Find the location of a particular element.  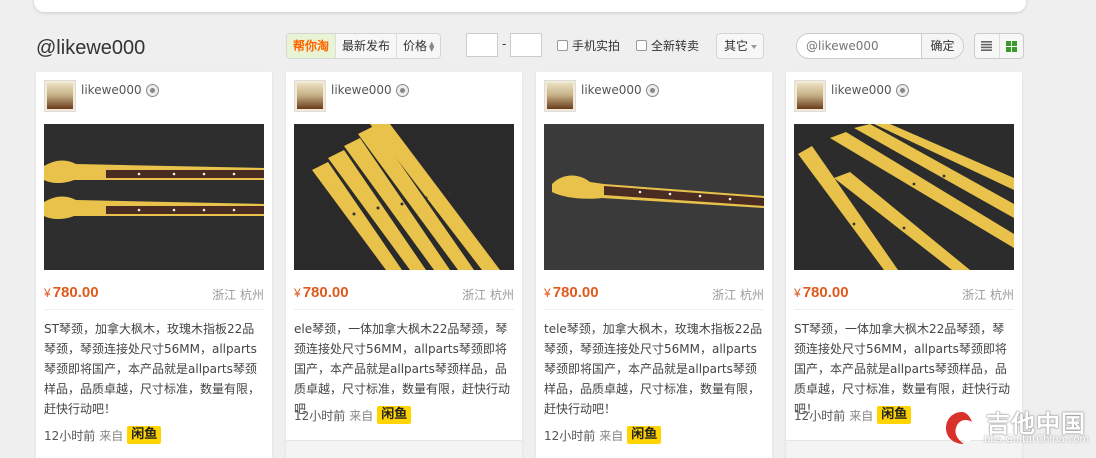

price-range-dash: - is located at coordinates (504, 44).